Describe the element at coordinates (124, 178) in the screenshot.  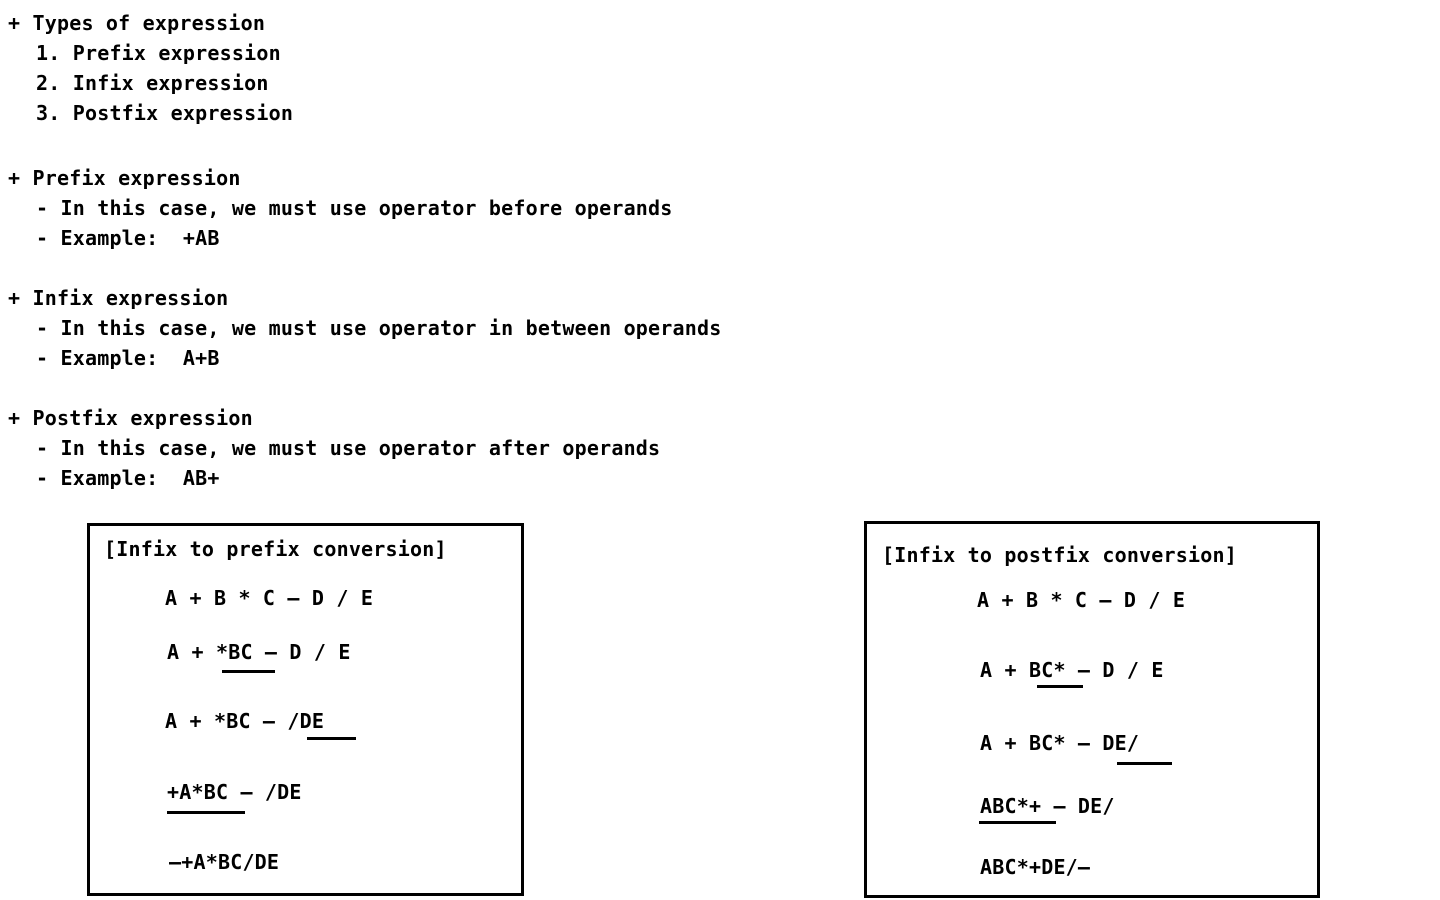
I see `prefix-heading: + Prefix expression` at that location.